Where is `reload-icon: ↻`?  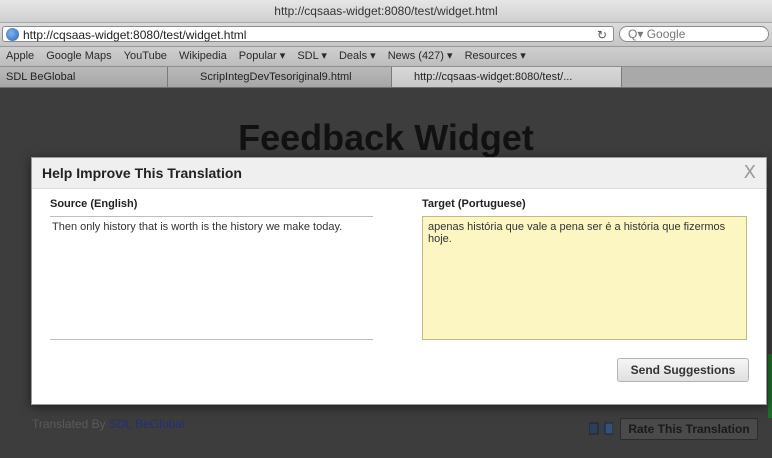 reload-icon: ↻ is located at coordinates (602, 35).